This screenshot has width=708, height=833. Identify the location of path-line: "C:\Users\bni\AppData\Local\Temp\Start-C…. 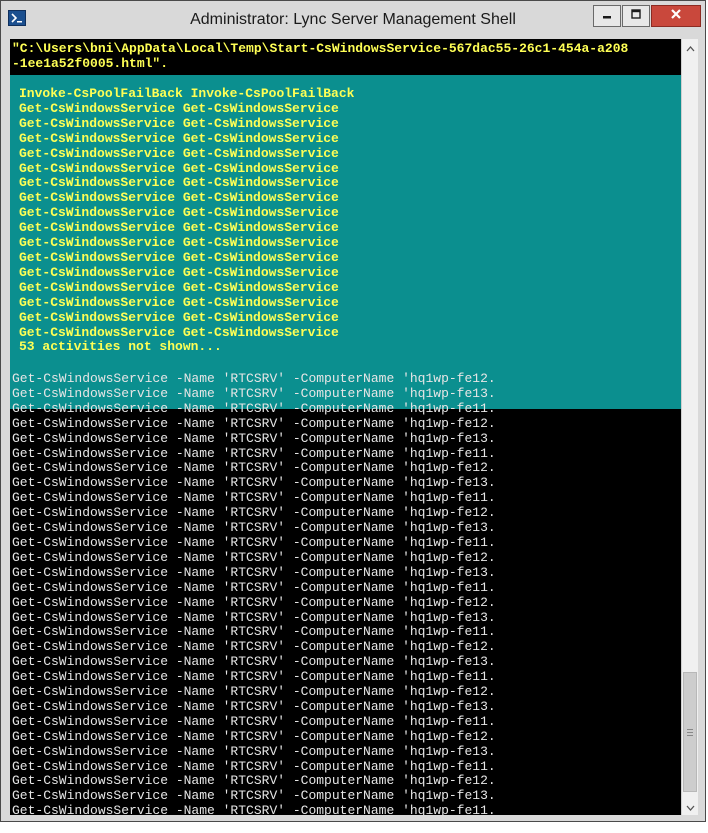
(320, 48).